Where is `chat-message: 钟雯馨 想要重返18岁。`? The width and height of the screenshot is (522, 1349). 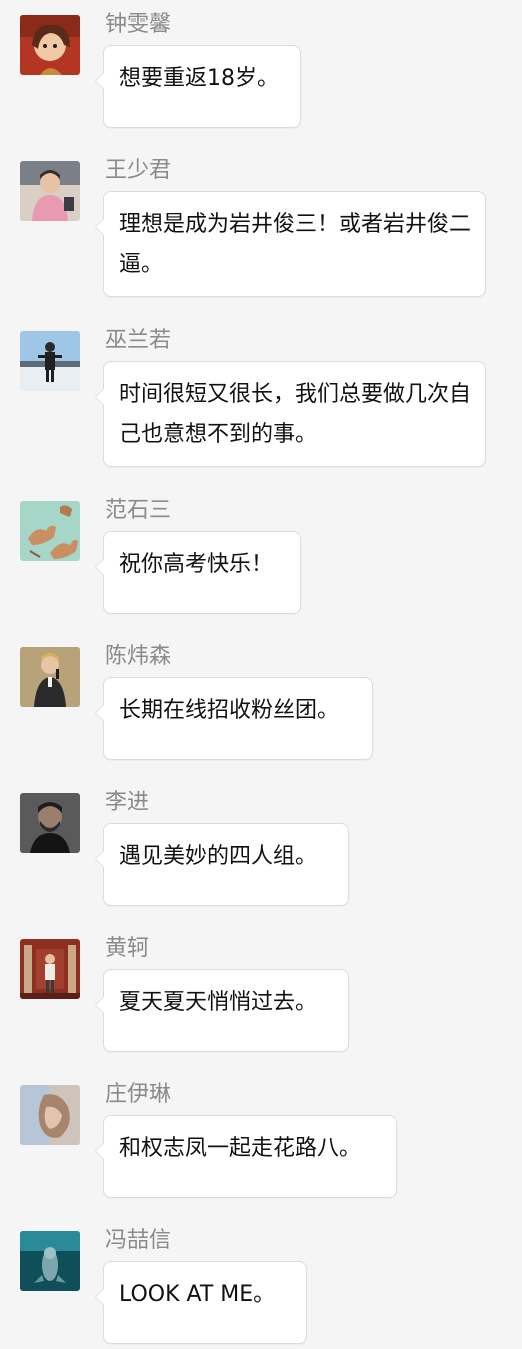 chat-message: 钟雯馨 想要重返18岁。 is located at coordinates (261, 73).